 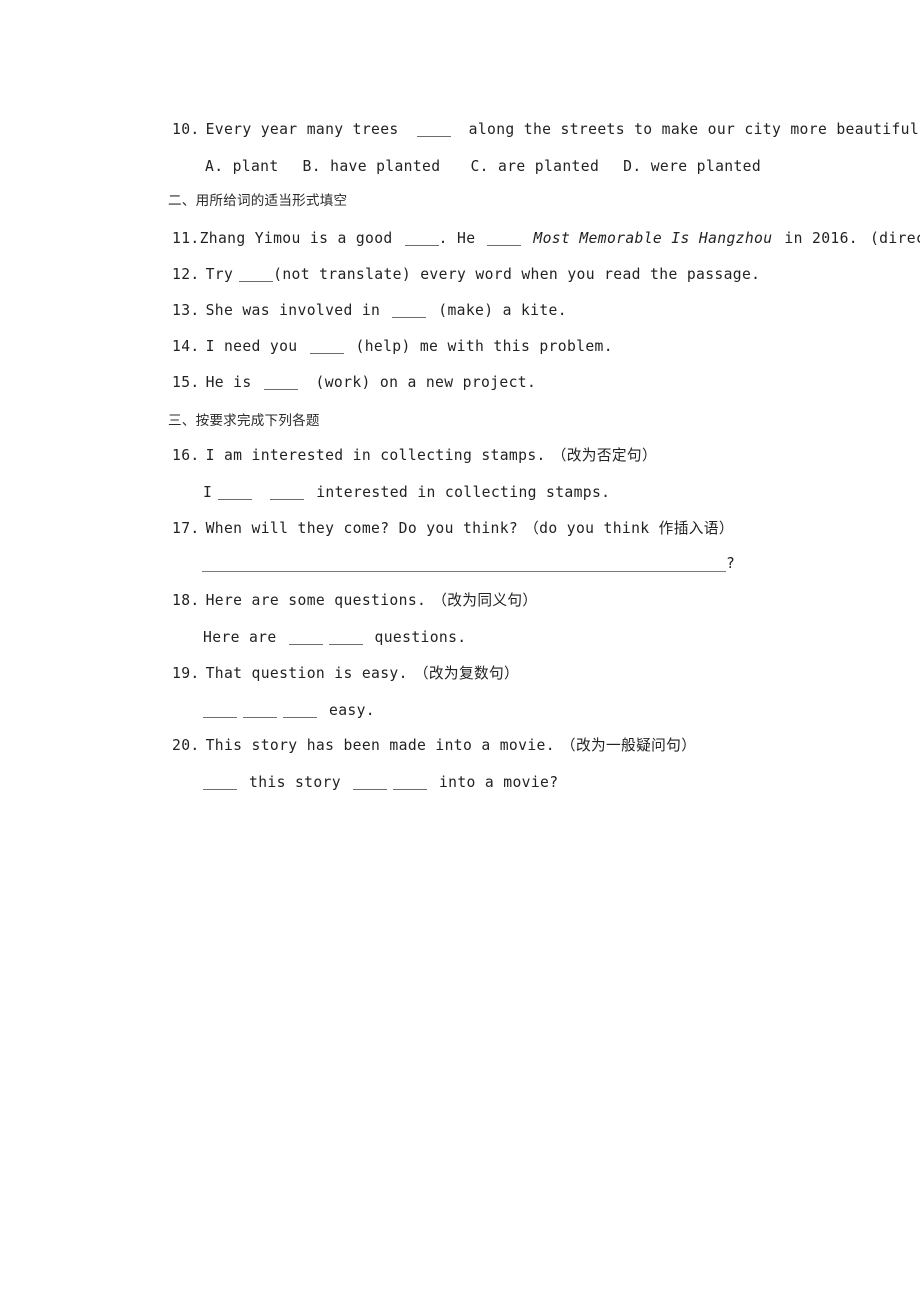 I want to click on question-16-answer-line: Iinterested in collecting stamps., so click(x=406, y=493).